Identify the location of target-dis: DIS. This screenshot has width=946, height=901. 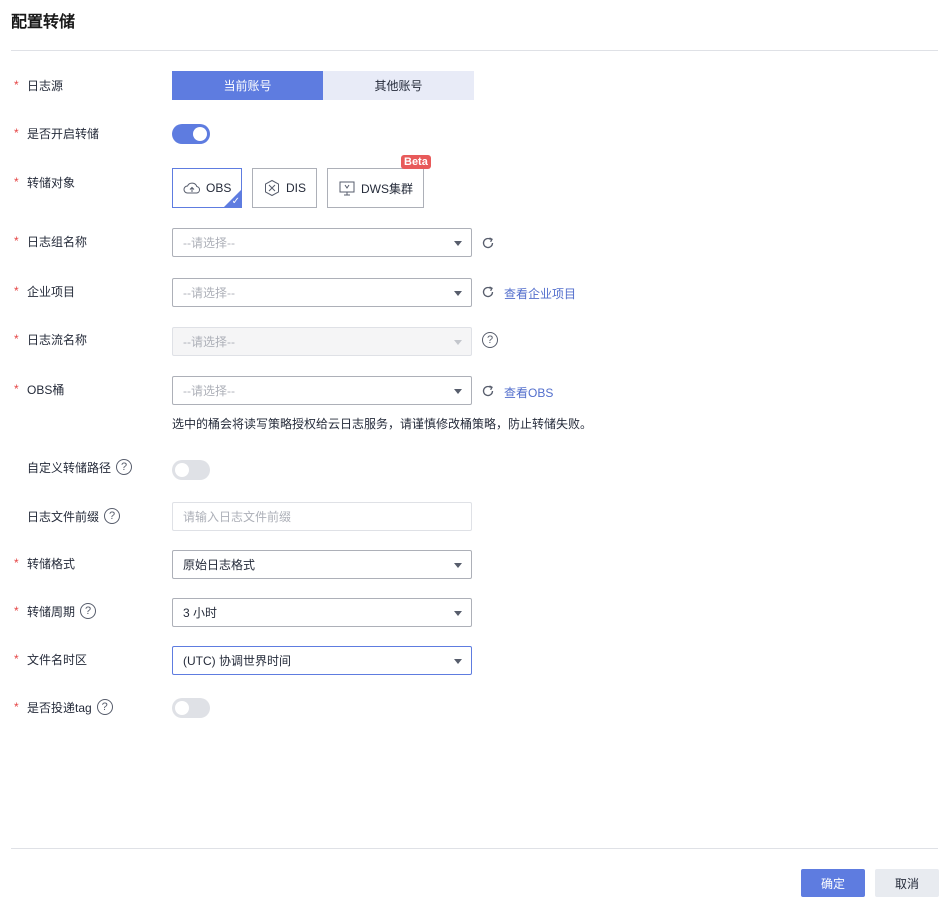
(284, 188).